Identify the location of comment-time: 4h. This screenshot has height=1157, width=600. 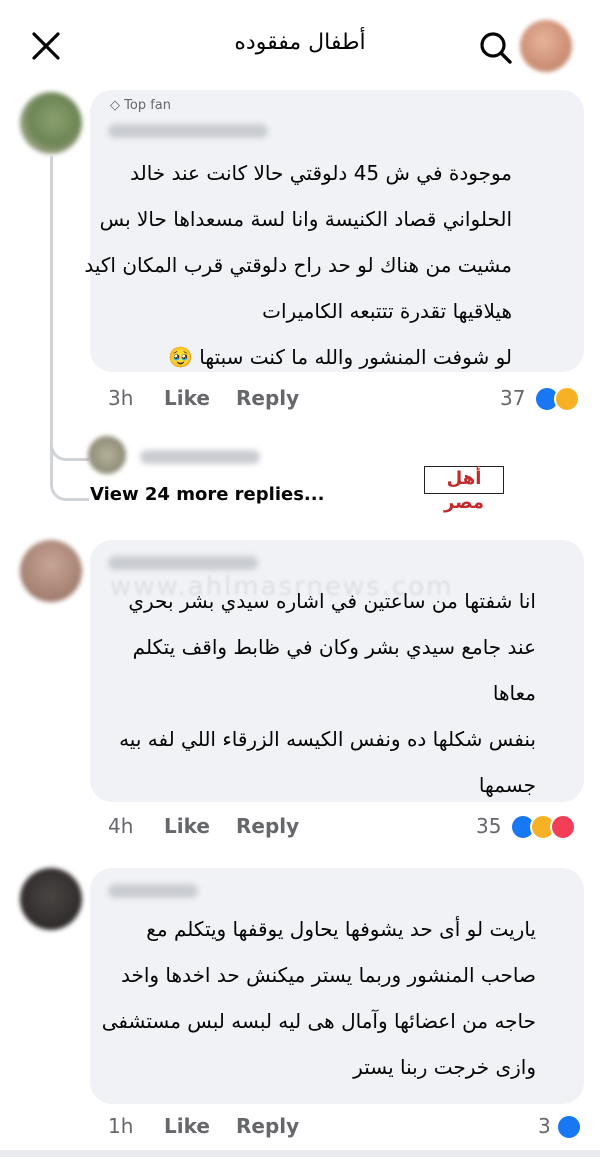
(121, 826).